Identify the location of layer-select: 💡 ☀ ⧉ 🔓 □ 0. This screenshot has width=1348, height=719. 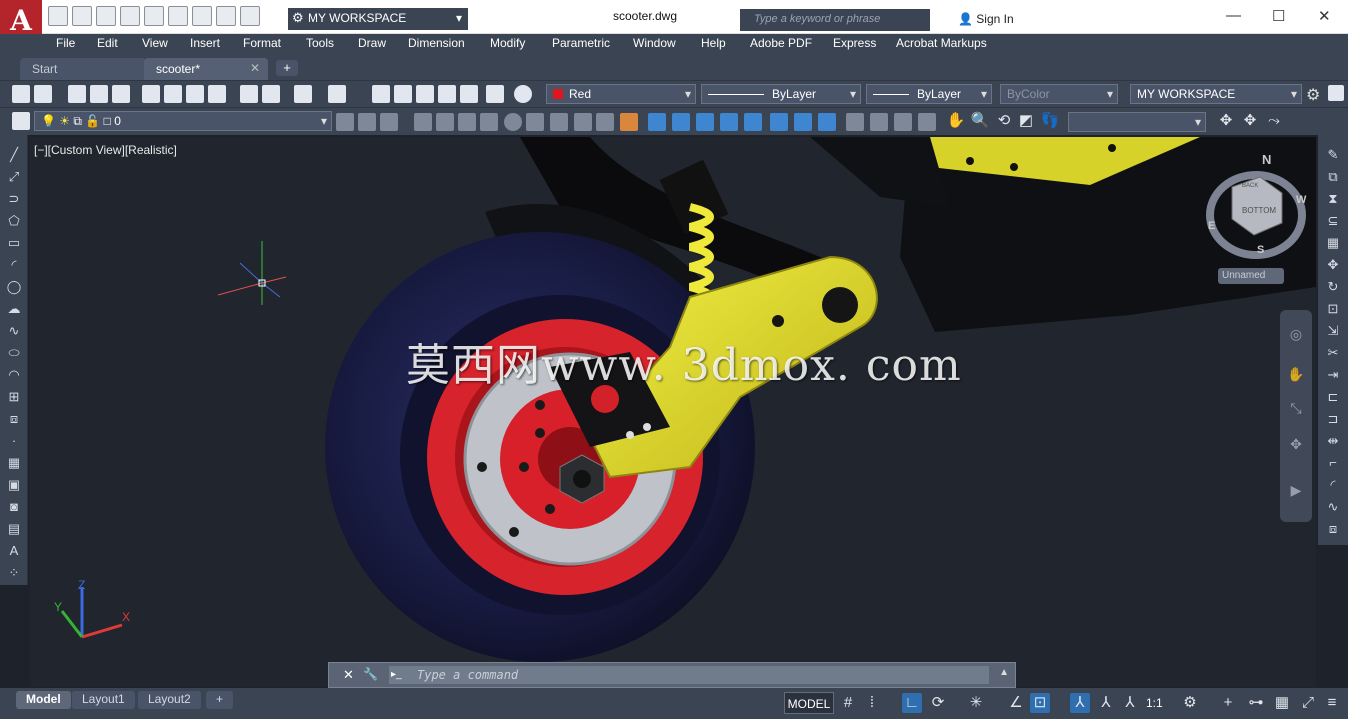
(183, 121).